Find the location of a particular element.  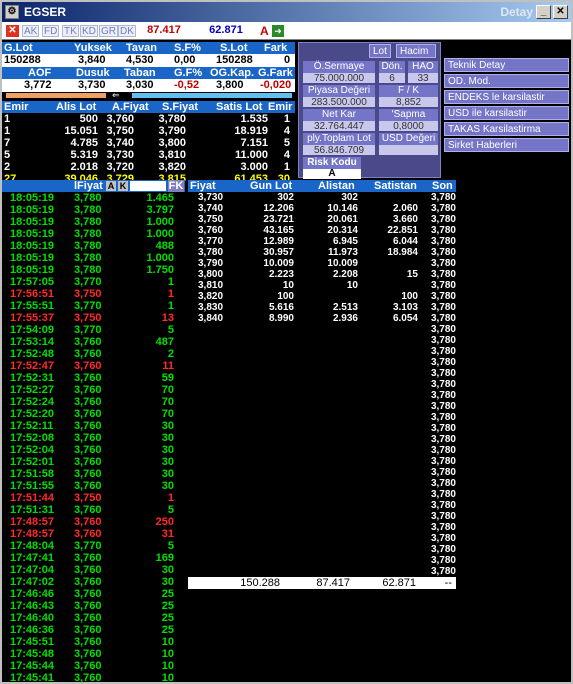

filter-input is located at coordinates (148, 186).